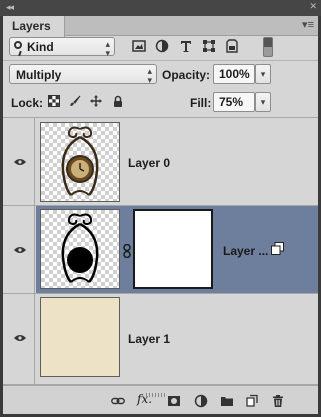 The height and width of the screenshot is (417, 321). I want to click on tab-bar: Layers ▾≡, so click(160, 26).